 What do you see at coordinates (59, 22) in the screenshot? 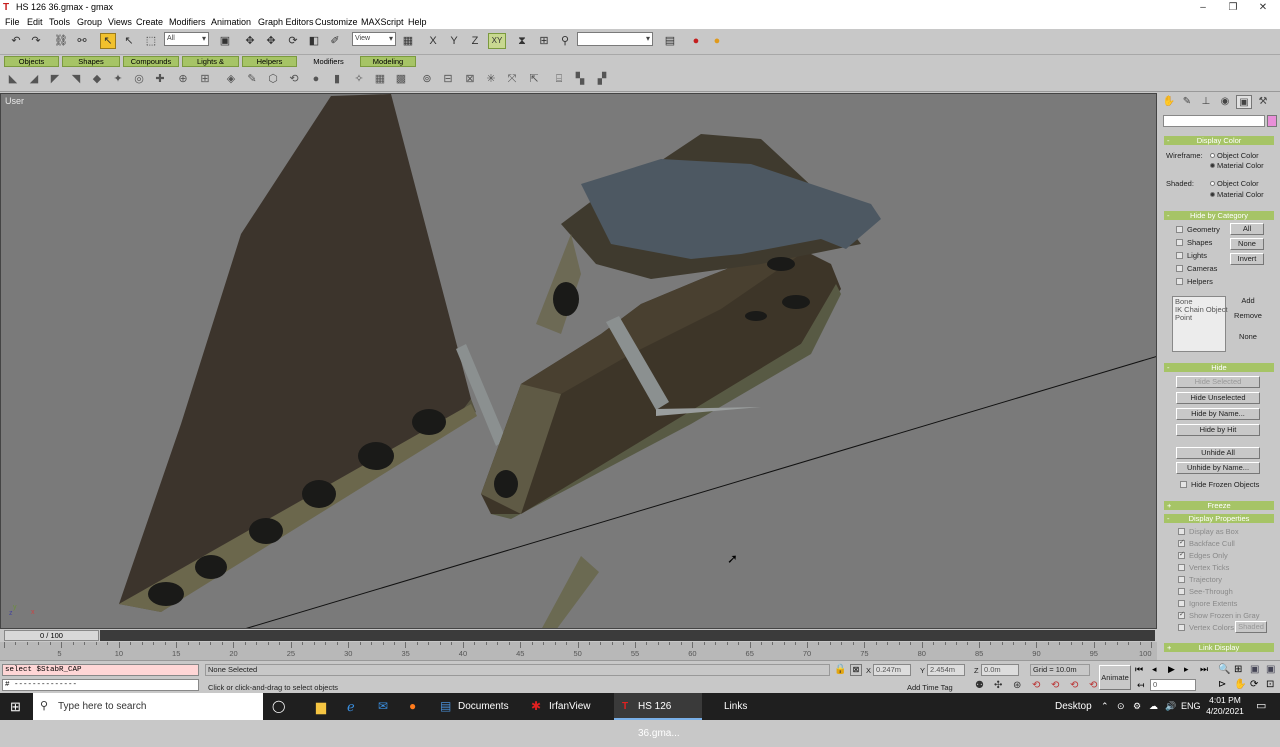
I see `menu-tools: Tools` at bounding box center [59, 22].